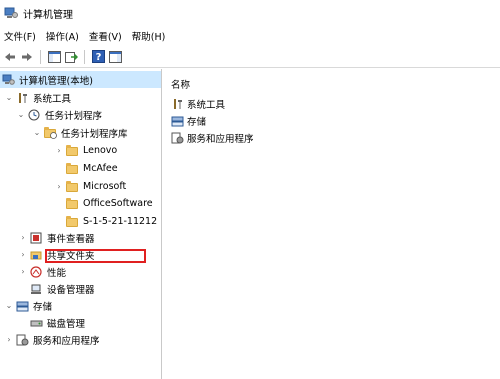 This screenshot has height=379, width=500. I want to click on tree-item-device-manager: 设备管理器, so click(56, 288).